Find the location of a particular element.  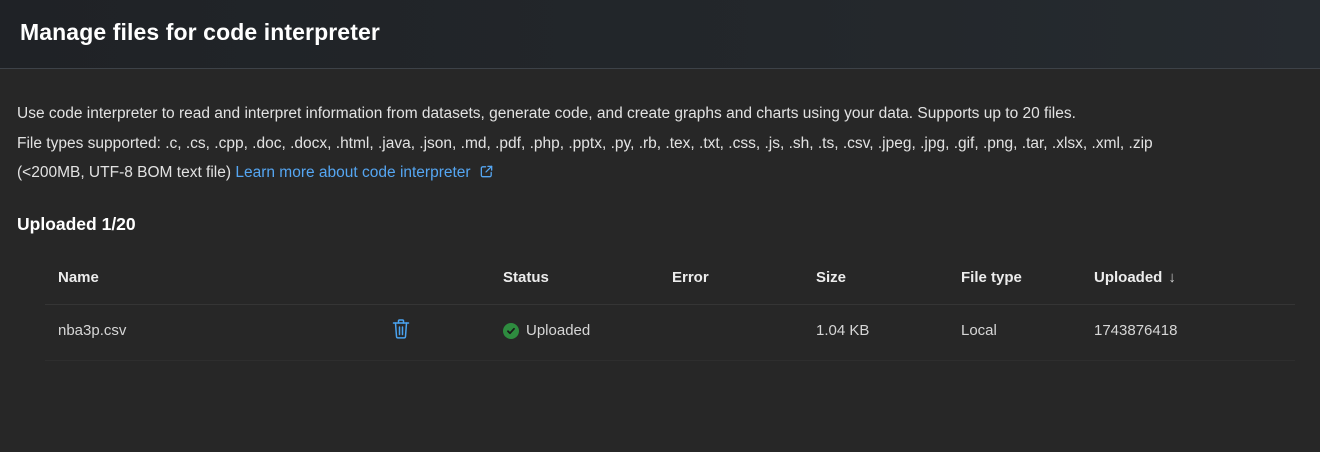

learn-more-link: Learn more about code interpreter is located at coordinates (364, 172).